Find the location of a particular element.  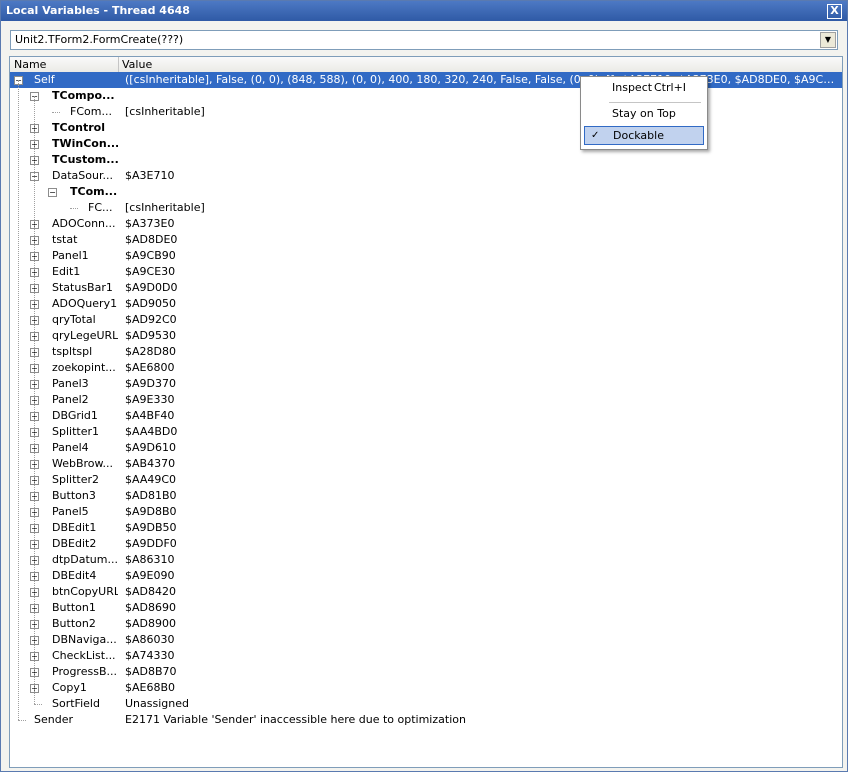

table-row: + CheckList... $A74330 is located at coordinates (426, 656).